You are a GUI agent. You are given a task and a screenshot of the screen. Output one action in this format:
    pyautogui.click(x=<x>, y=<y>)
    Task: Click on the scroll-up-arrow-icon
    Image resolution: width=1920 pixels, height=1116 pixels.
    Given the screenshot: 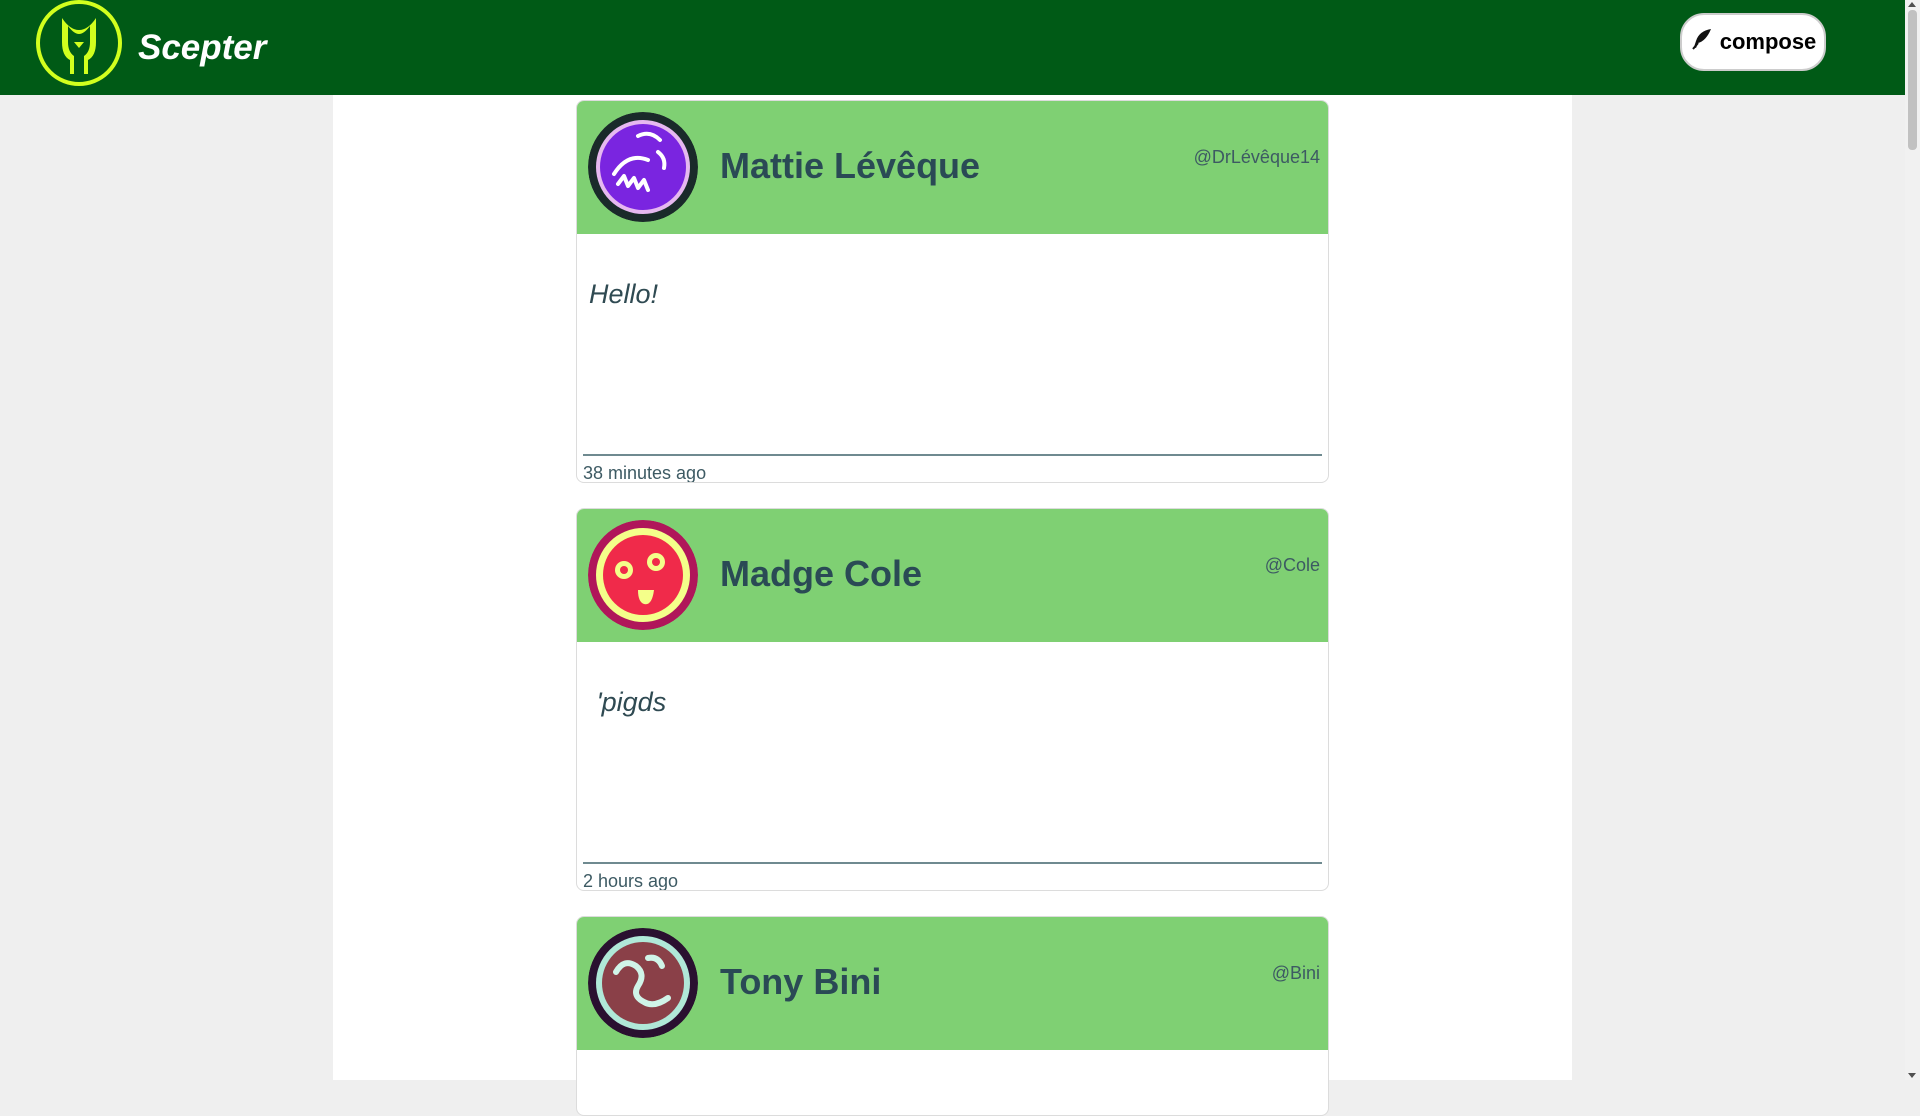 What is the action you would take?
    pyautogui.click(x=1912, y=4)
    